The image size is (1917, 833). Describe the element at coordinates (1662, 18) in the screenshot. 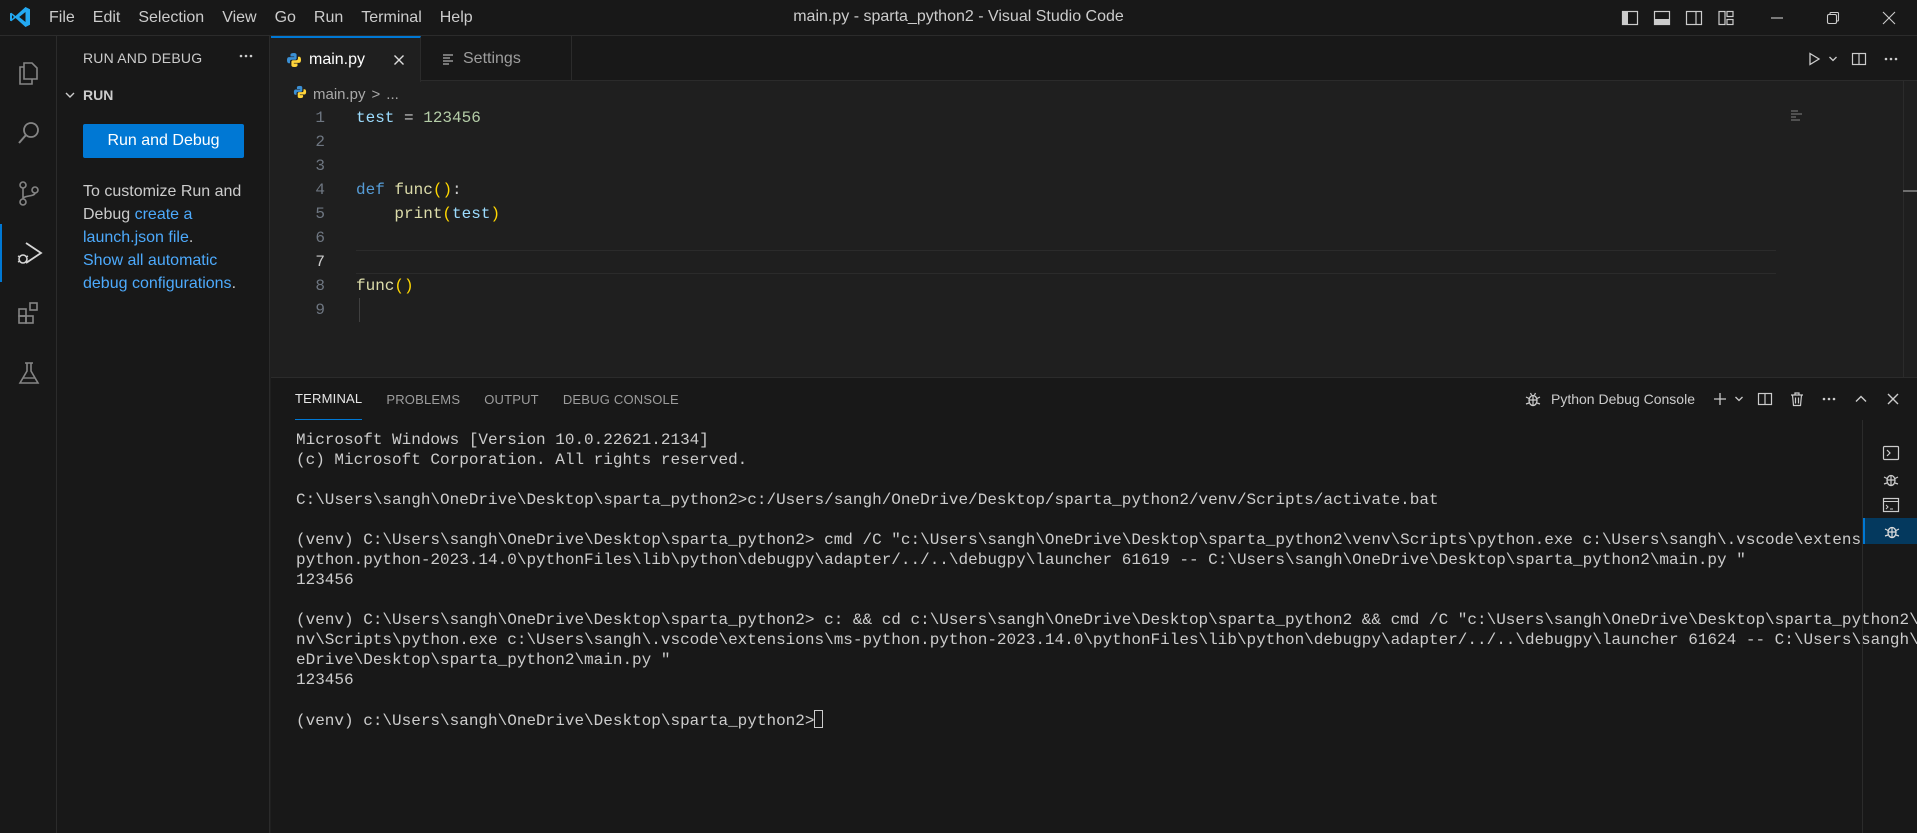

I see `toggle-panel-icon` at that location.